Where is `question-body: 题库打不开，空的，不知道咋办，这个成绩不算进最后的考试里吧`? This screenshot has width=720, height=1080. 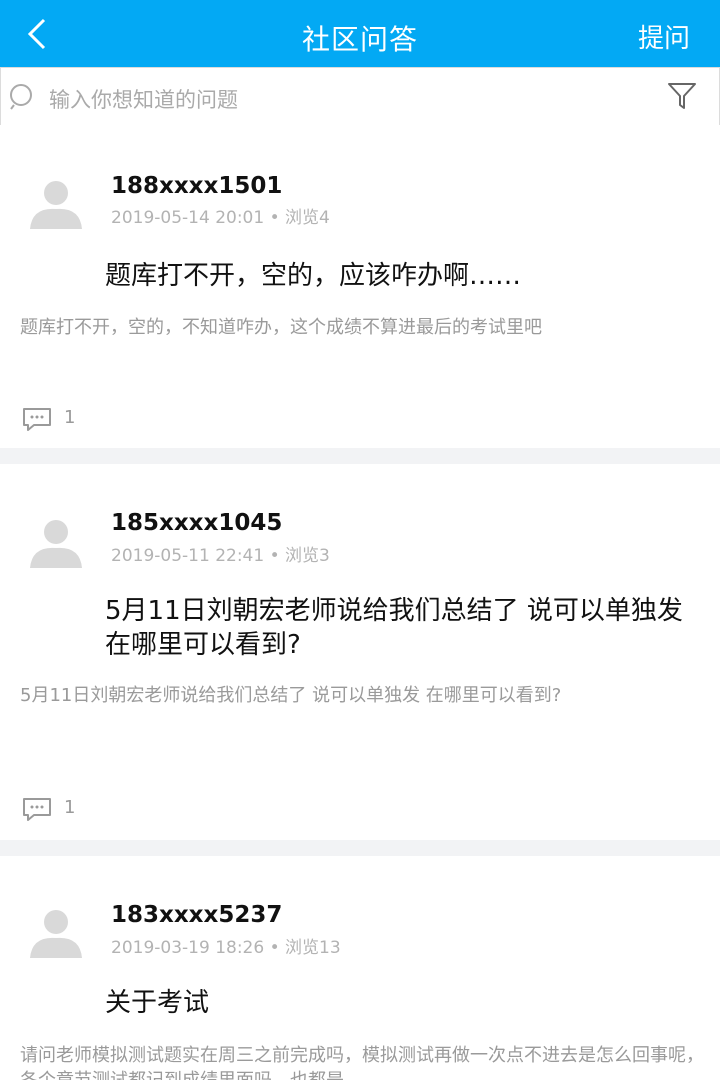
question-body: 题库打不开，空的，不知道咋办，这个成绩不算进最后的考试里吧 is located at coordinates (281, 327).